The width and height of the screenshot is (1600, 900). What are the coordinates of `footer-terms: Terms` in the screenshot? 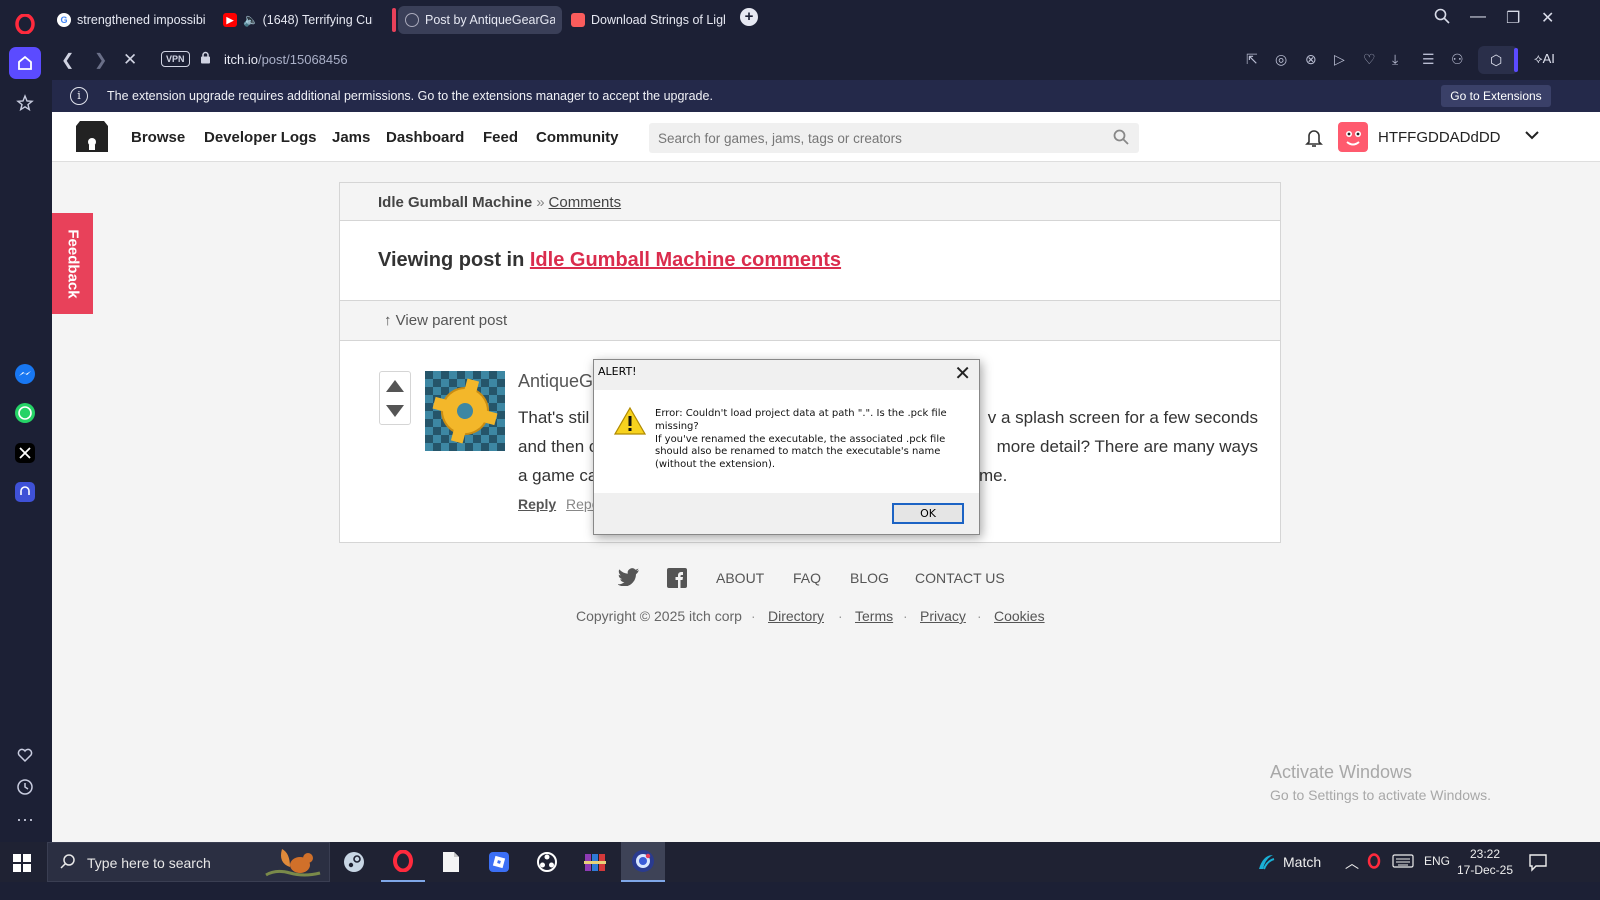 It's located at (874, 616).